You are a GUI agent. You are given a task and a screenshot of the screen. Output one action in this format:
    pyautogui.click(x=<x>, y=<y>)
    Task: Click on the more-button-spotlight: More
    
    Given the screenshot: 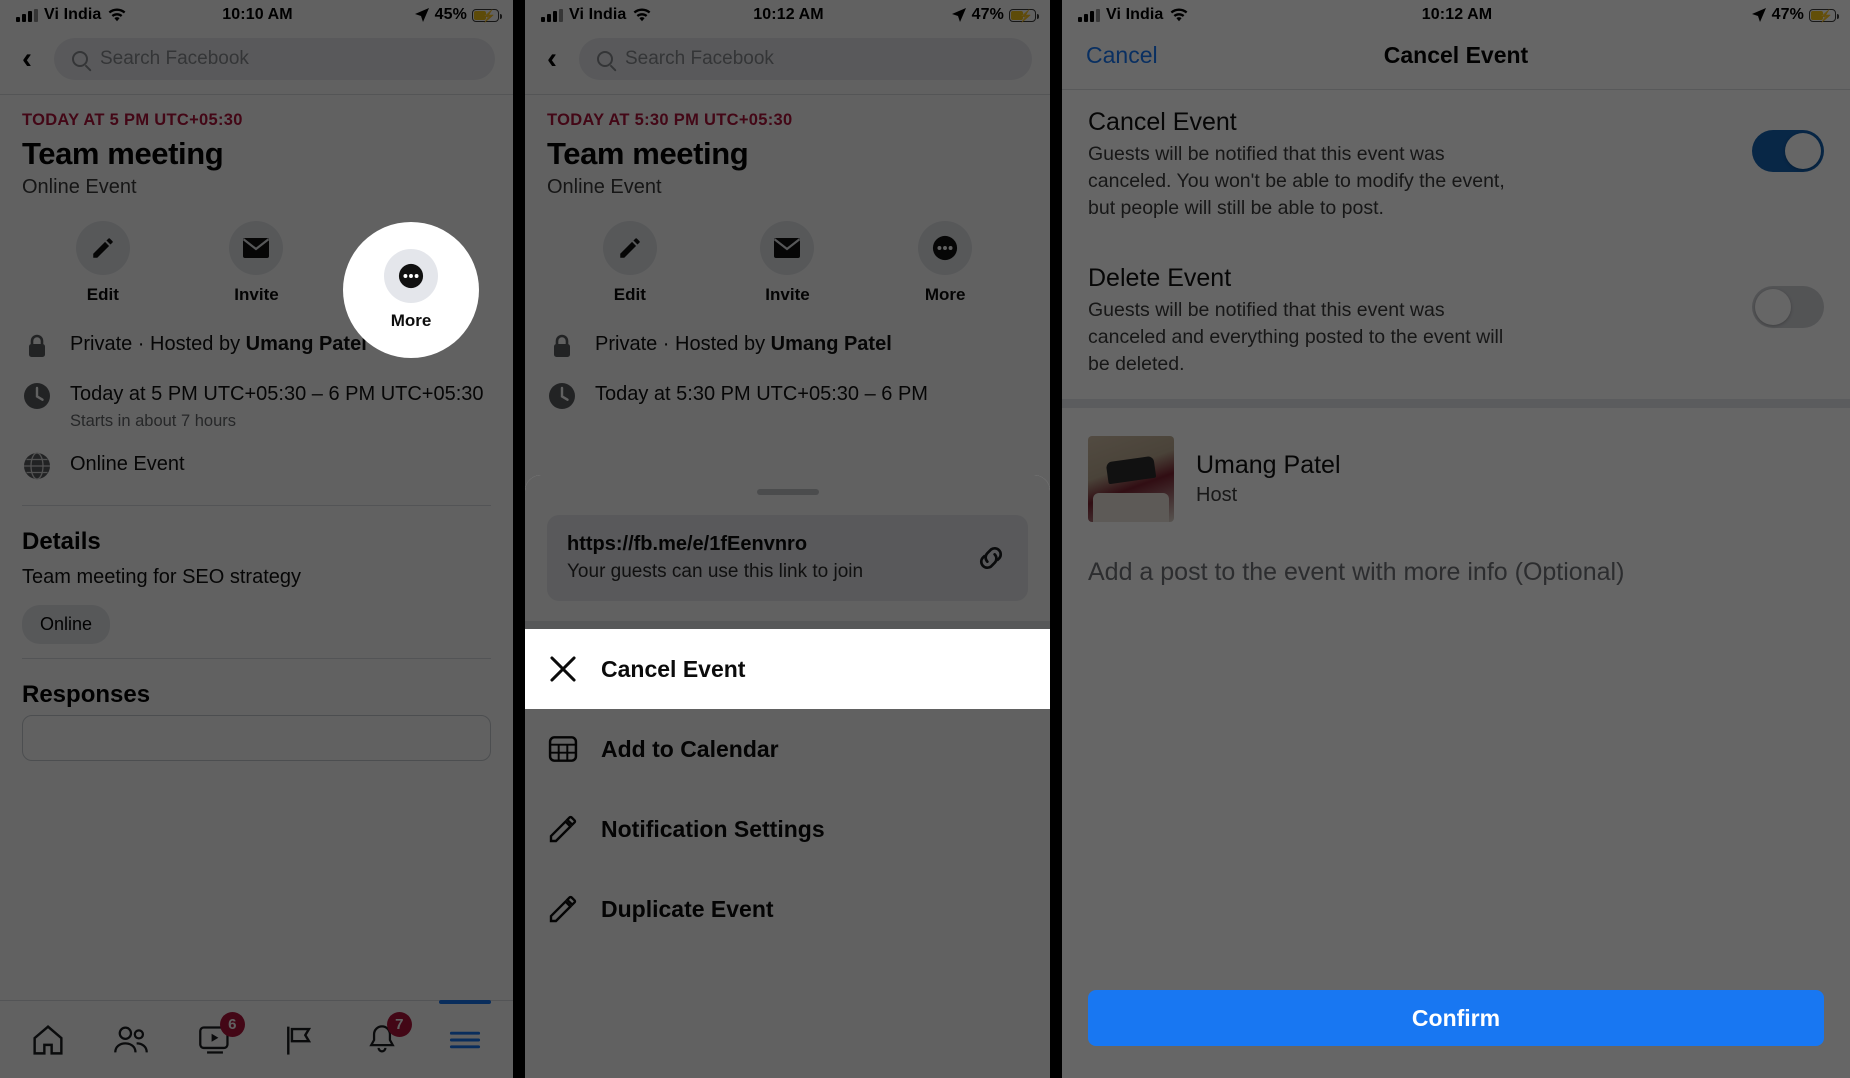 What is the action you would take?
    pyautogui.click(x=411, y=290)
    